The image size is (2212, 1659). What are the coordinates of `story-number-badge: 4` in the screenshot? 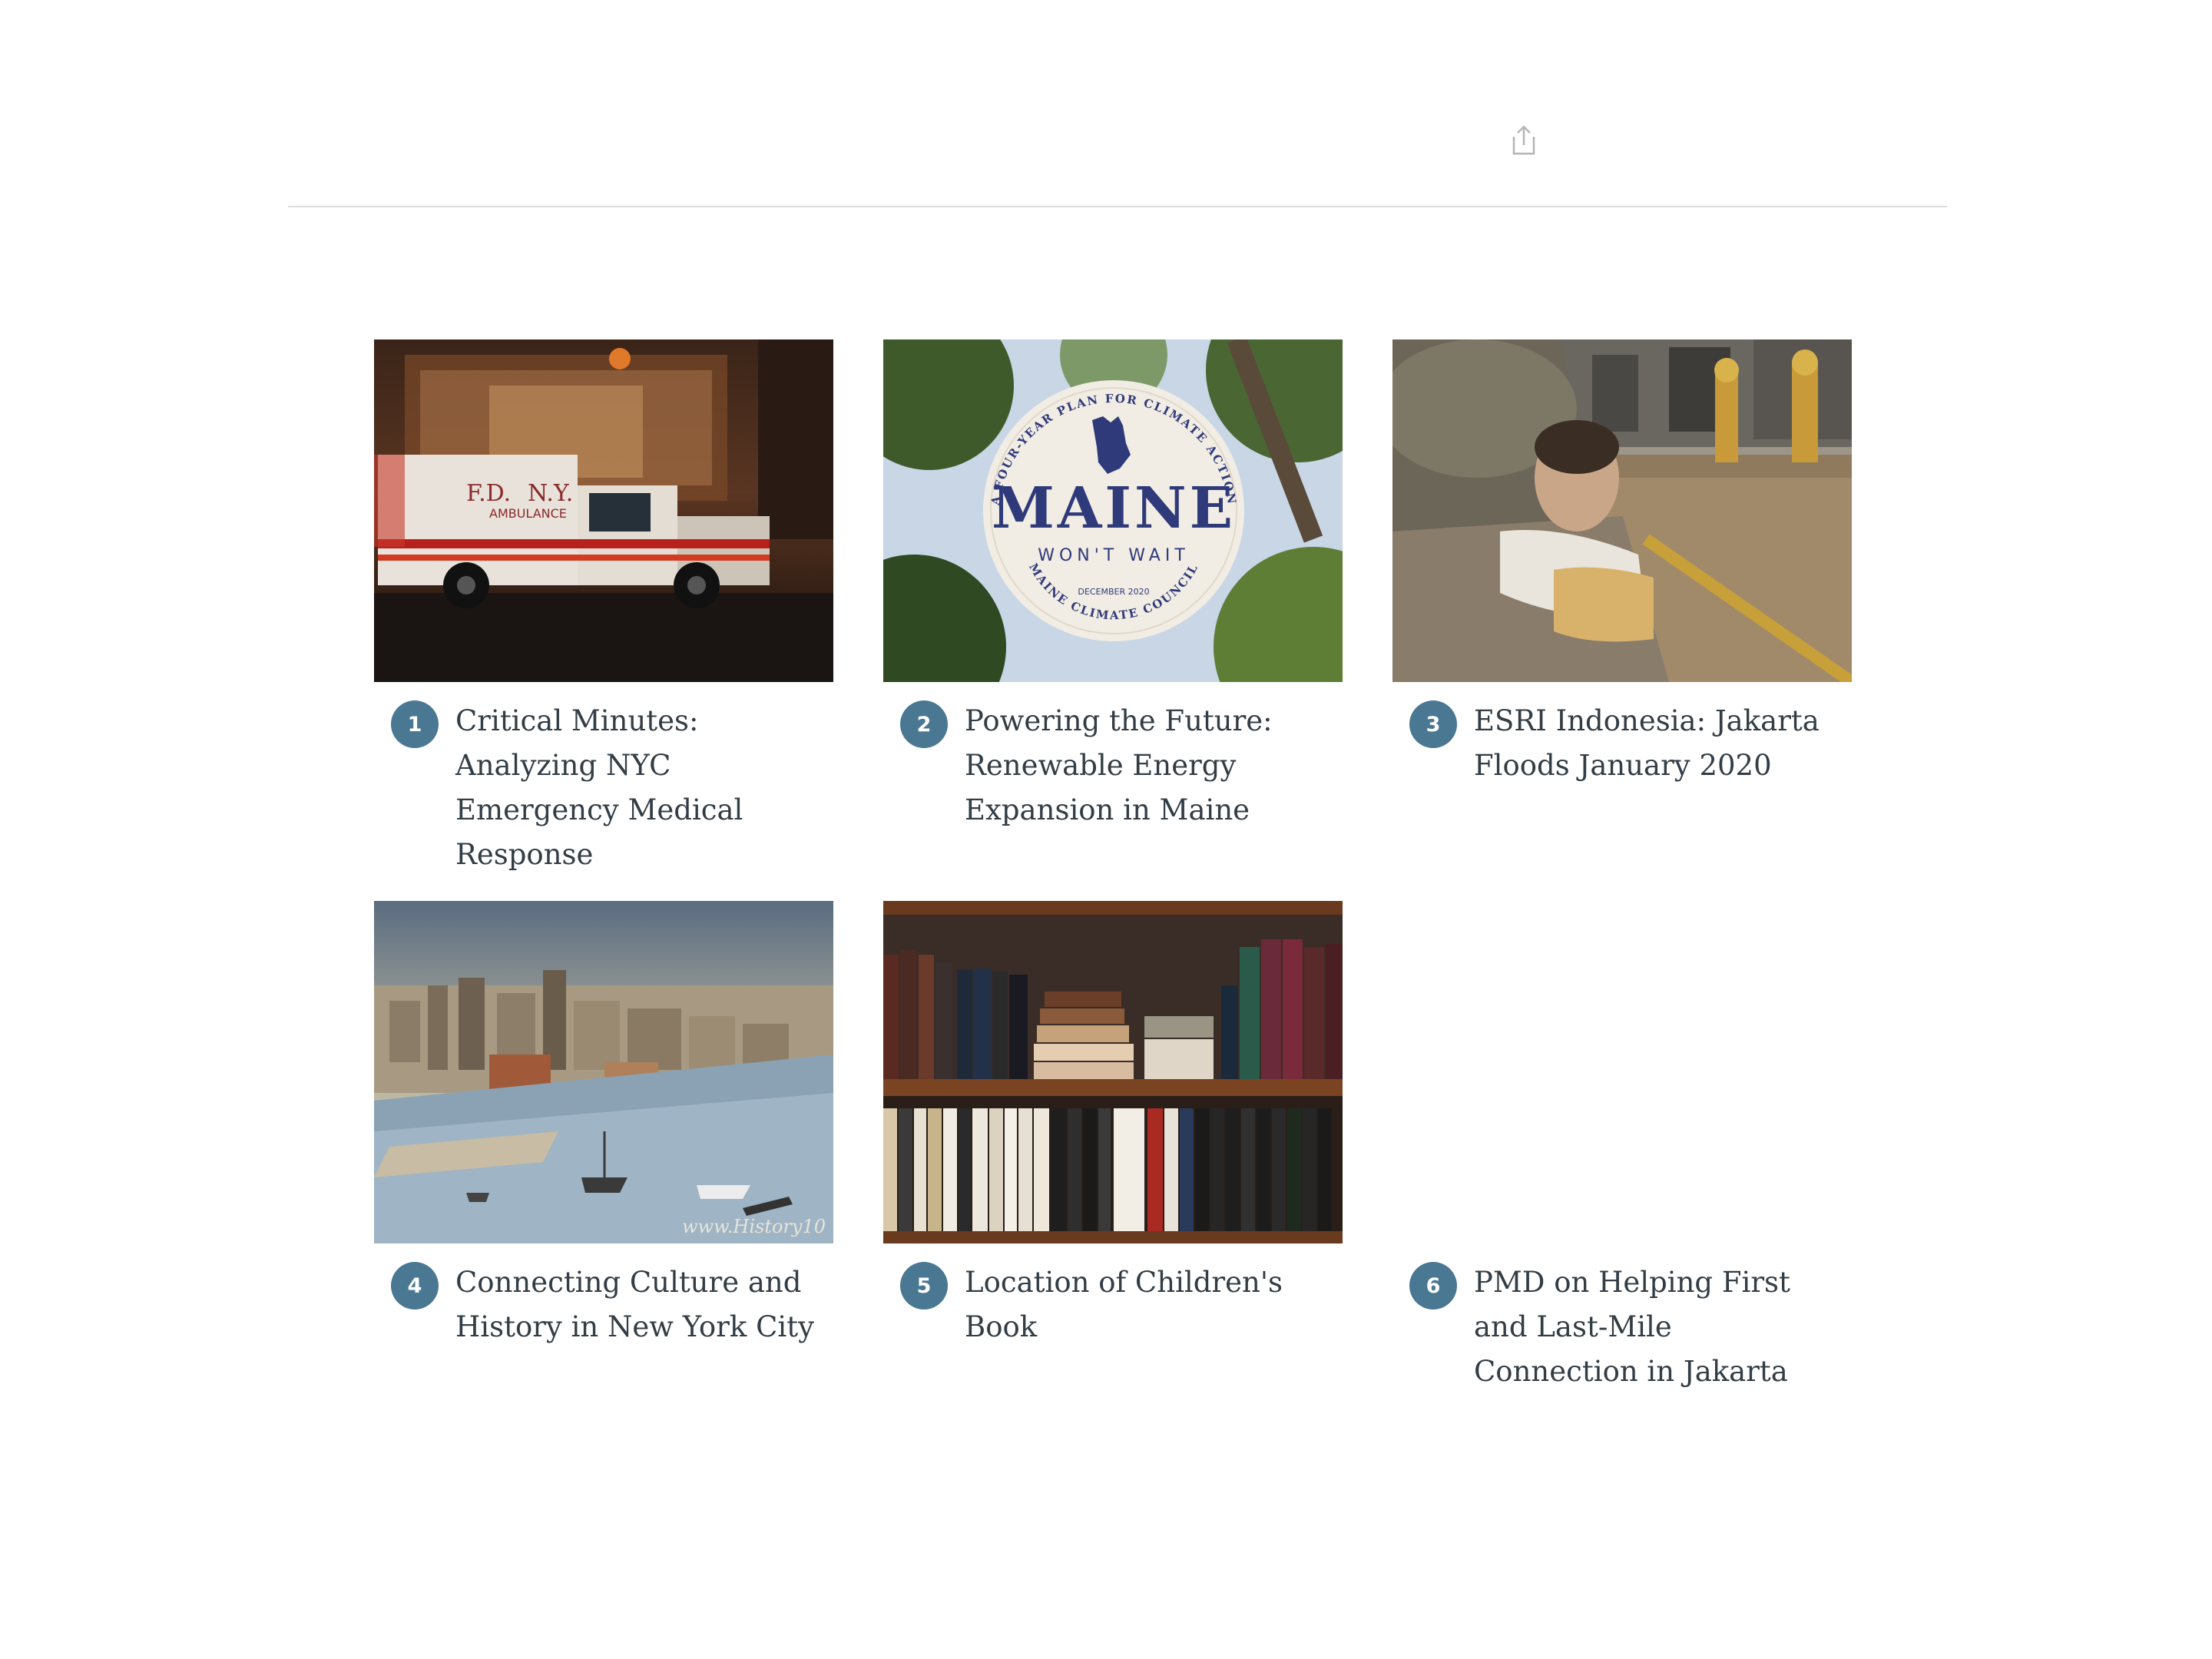 It's located at (415, 1286).